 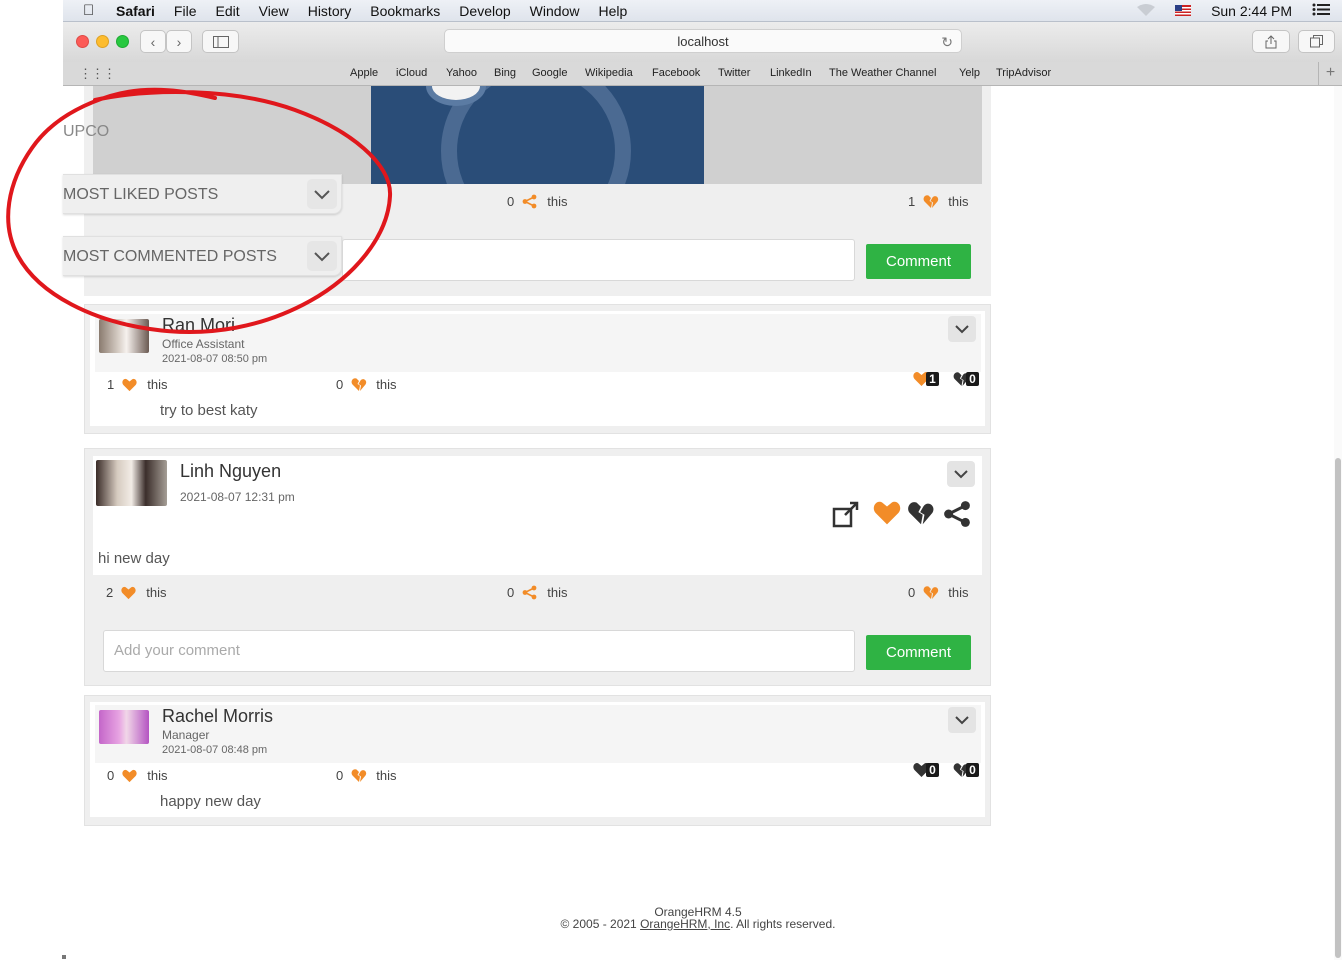 I want to click on dislike-count: 1, so click(x=912, y=201).